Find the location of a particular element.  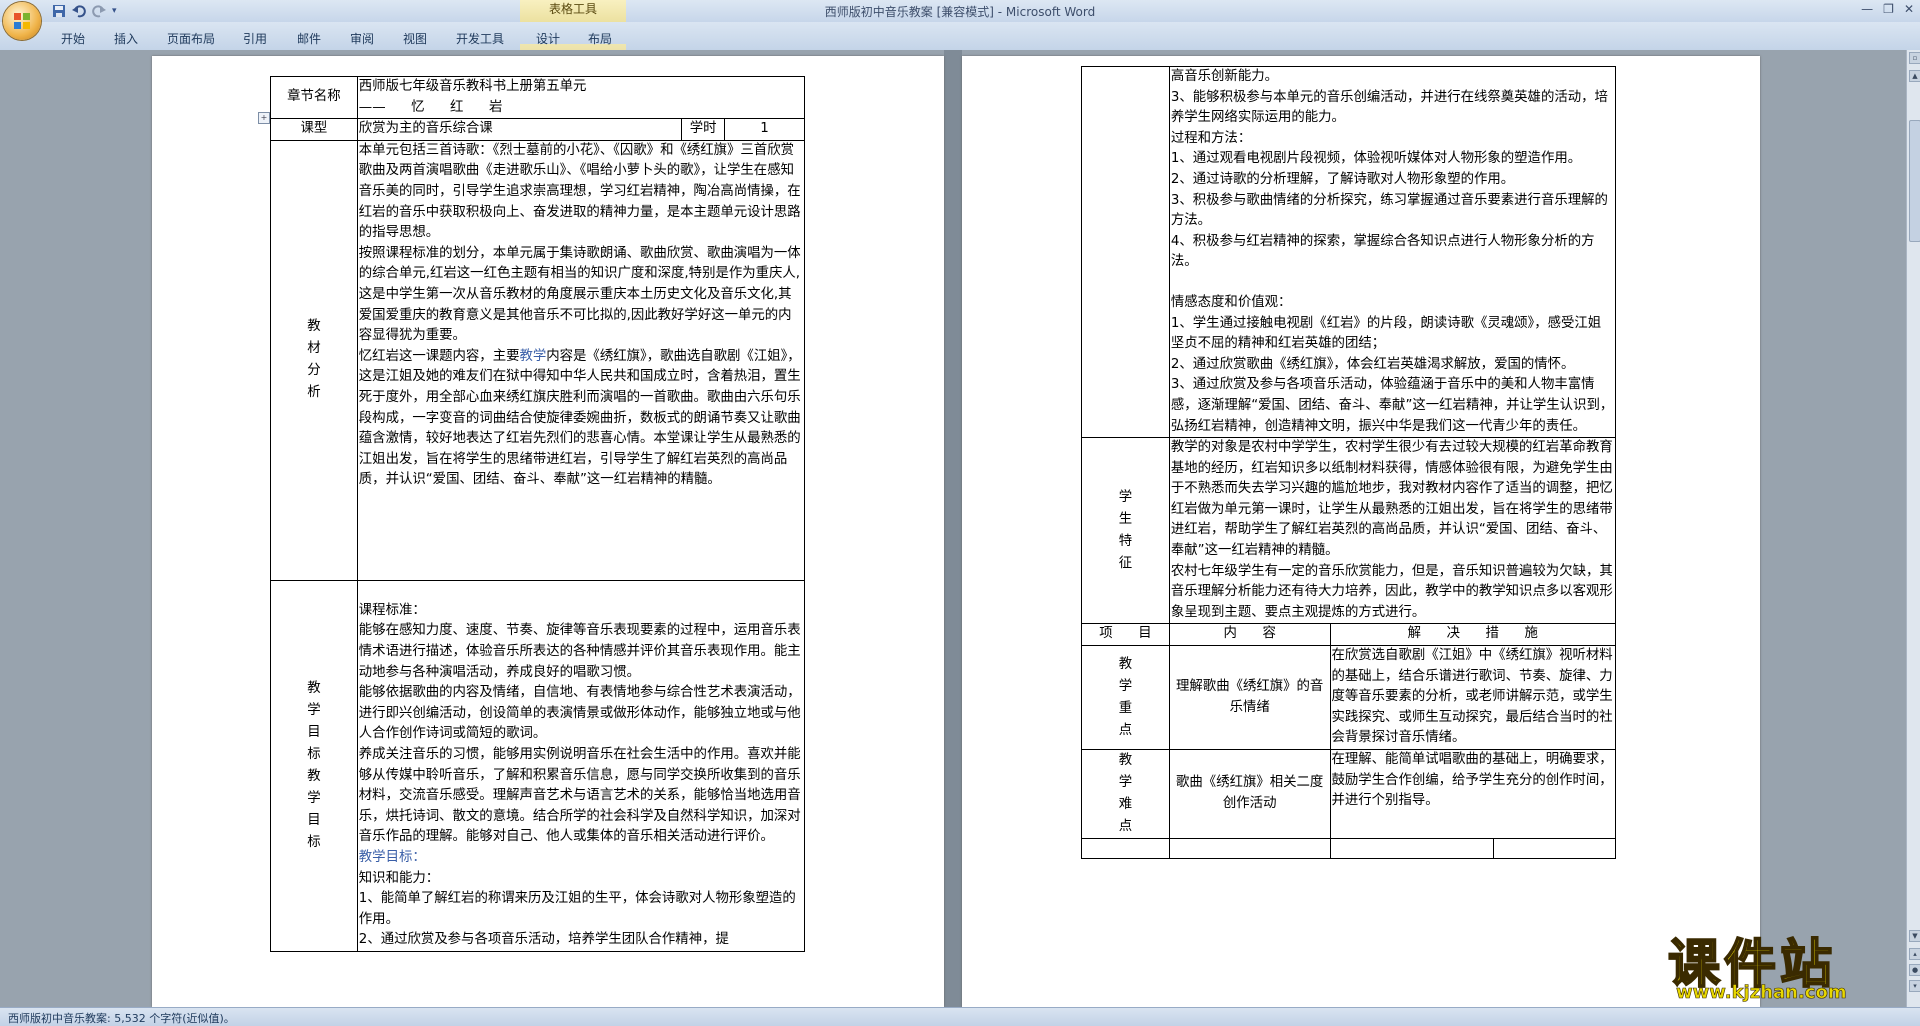

table-move-handle: + is located at coordinates (264, 118).